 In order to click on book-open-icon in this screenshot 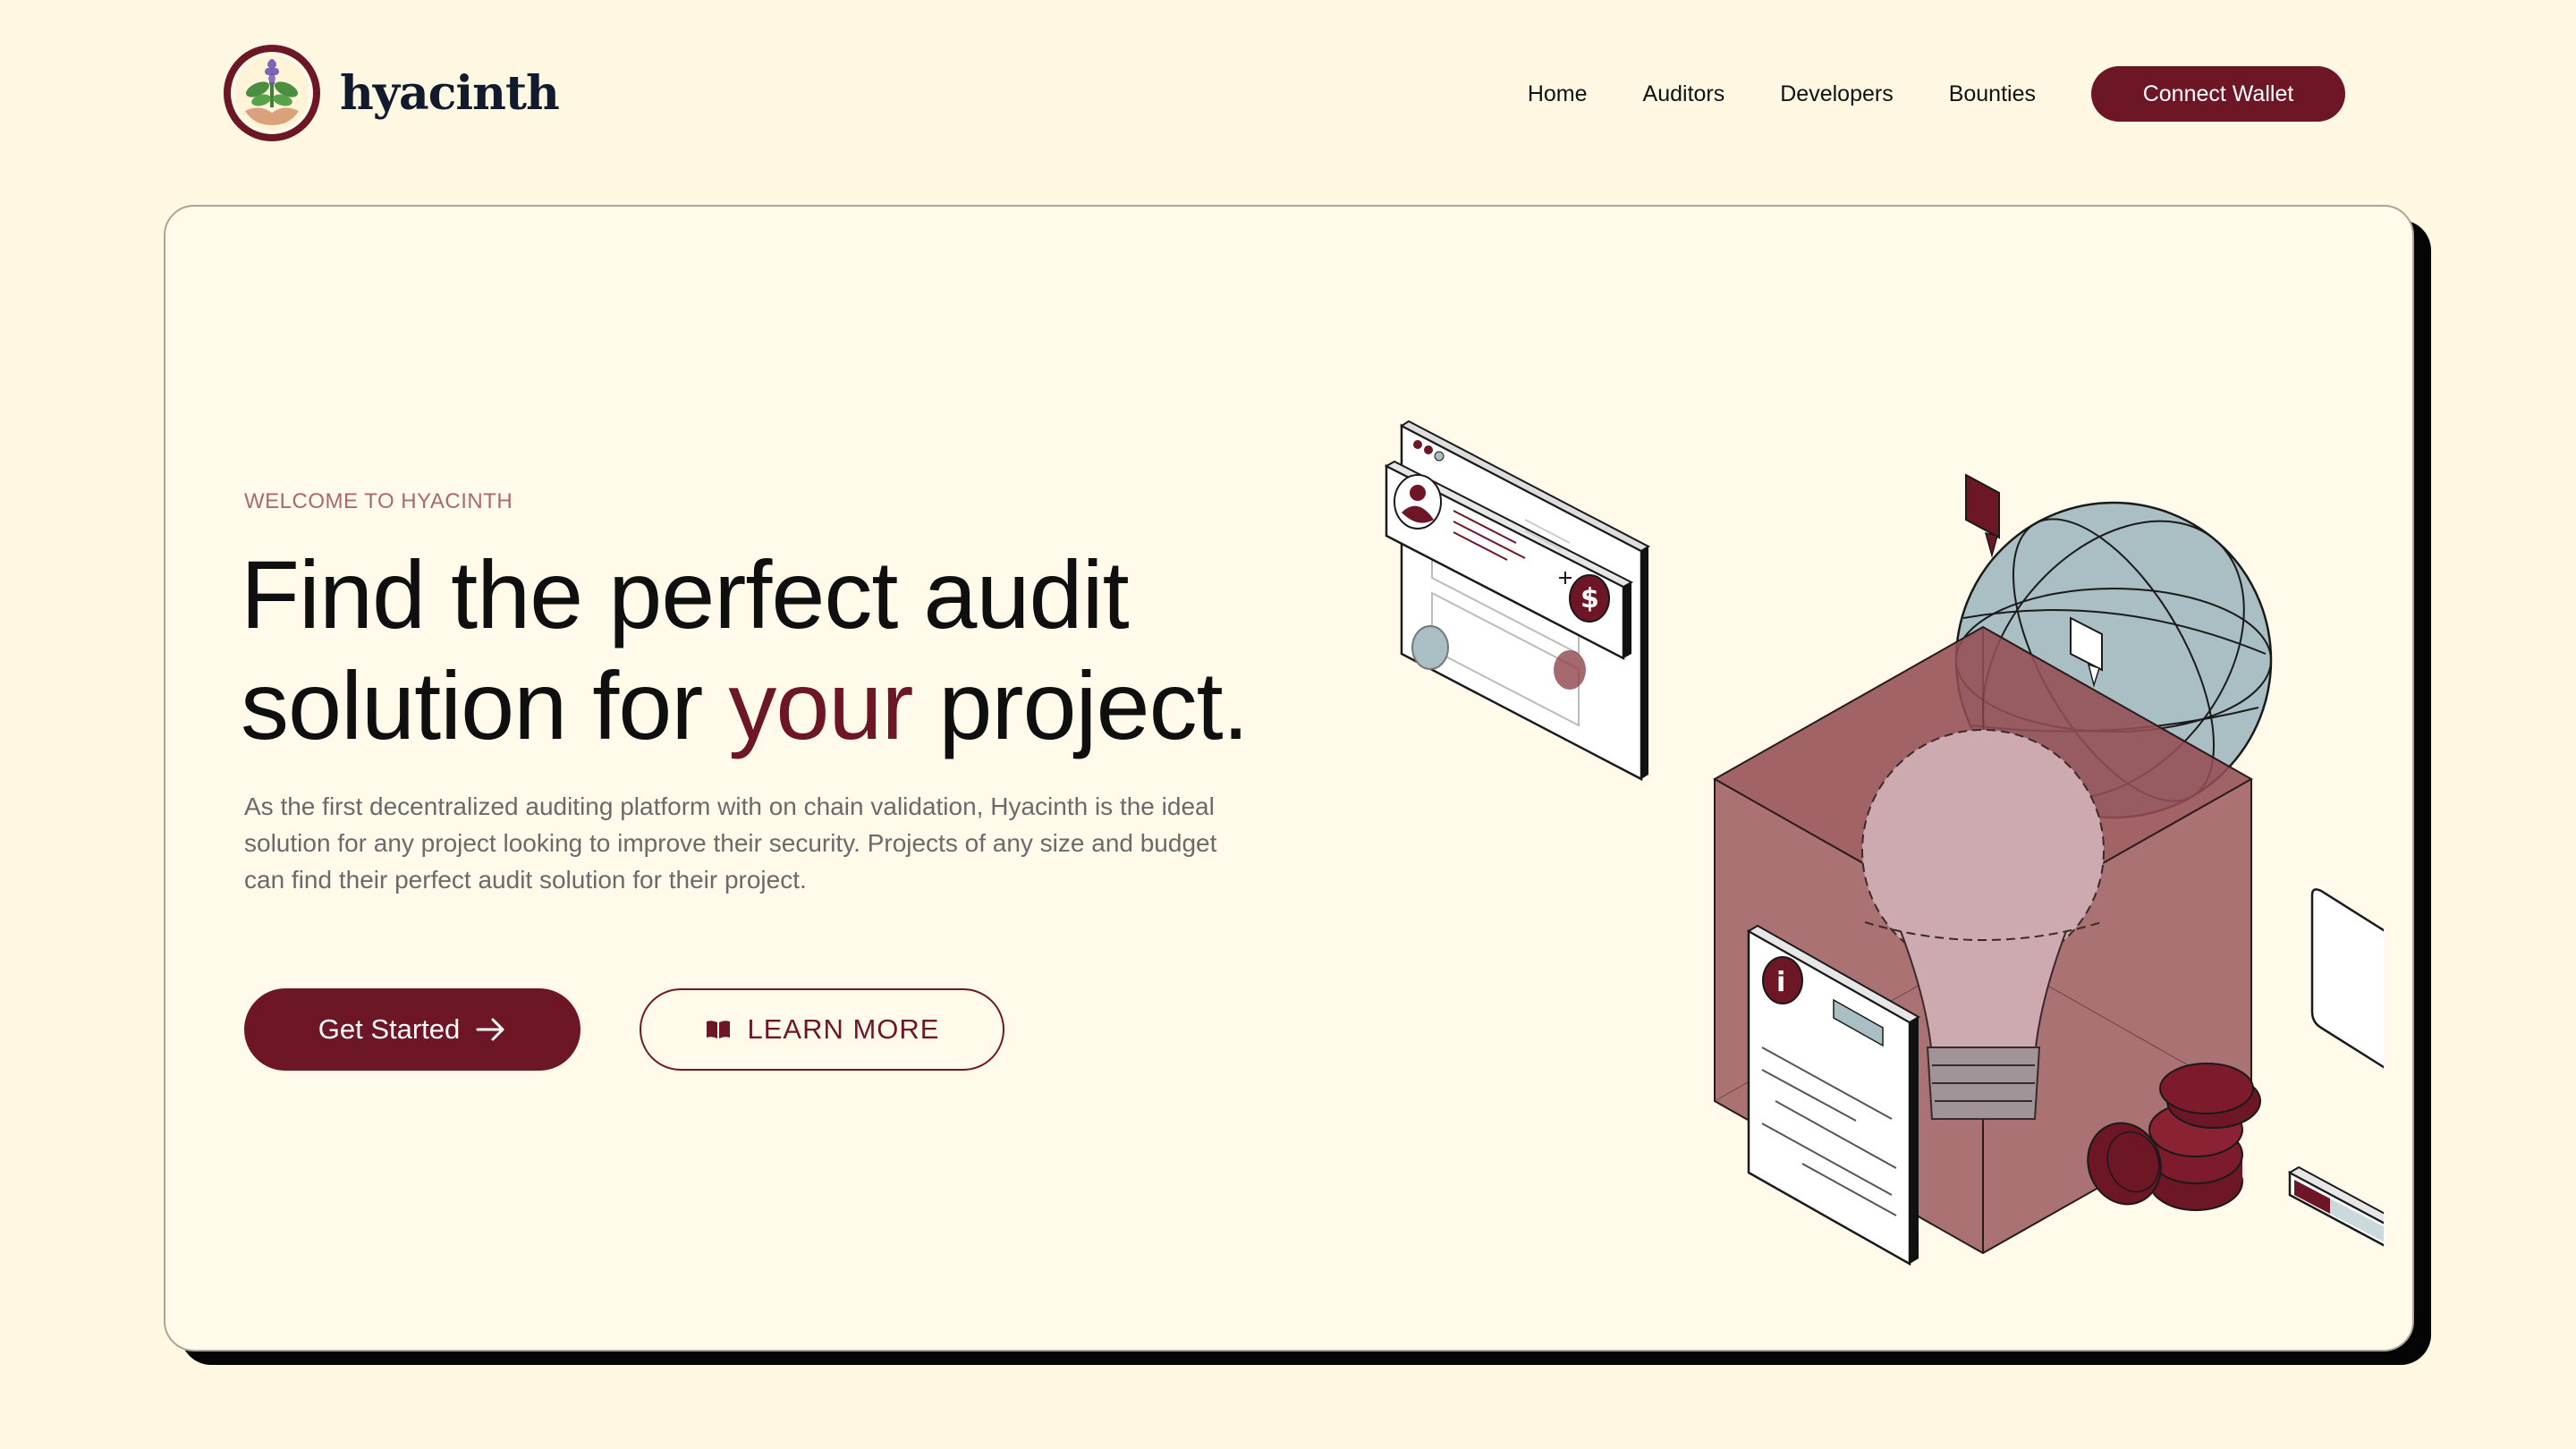, I will do `click(718, 1029)`.